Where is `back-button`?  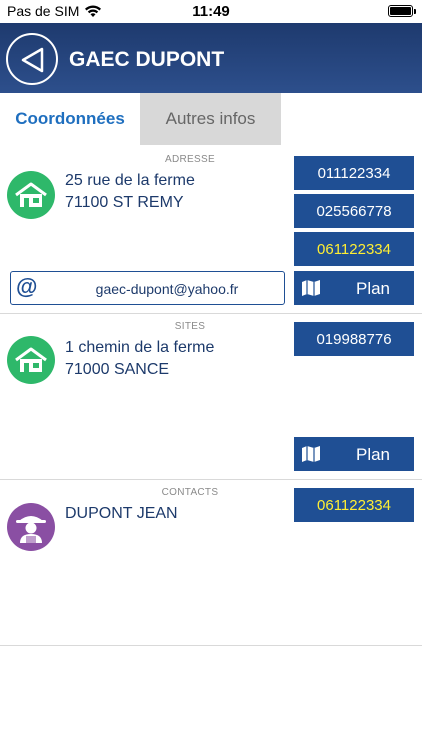
back-button is located at coordinates (32, 59).